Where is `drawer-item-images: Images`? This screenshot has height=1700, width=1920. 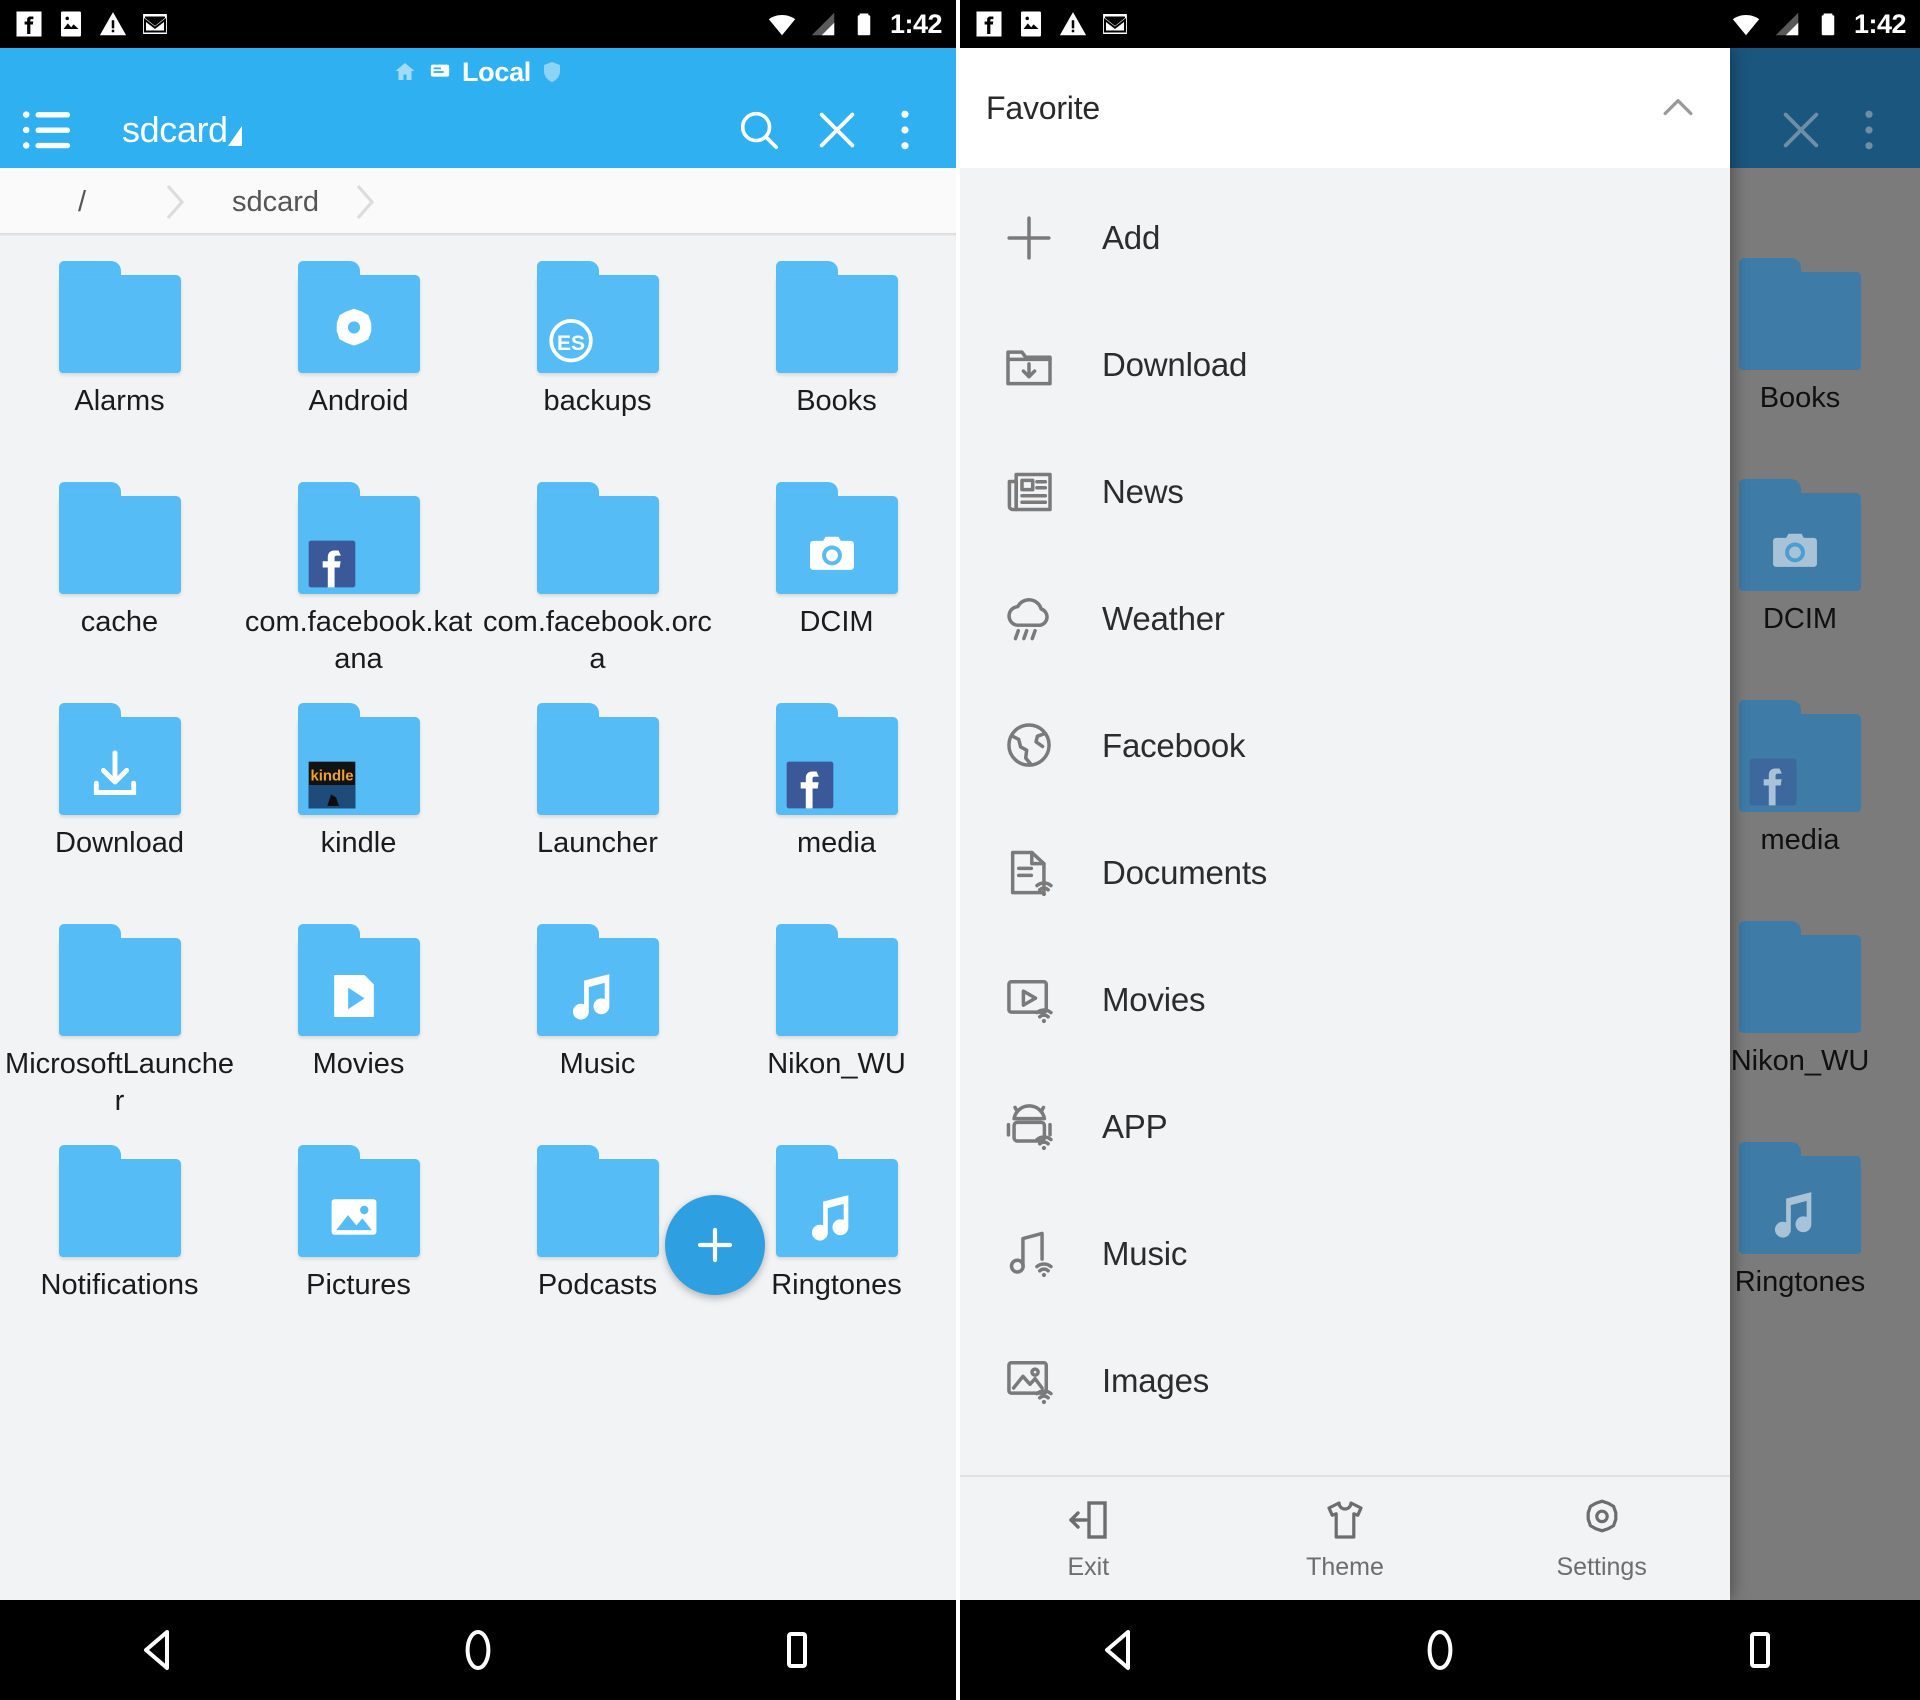 drawer-item-images: Images is located at coordinates (1345, 1380).